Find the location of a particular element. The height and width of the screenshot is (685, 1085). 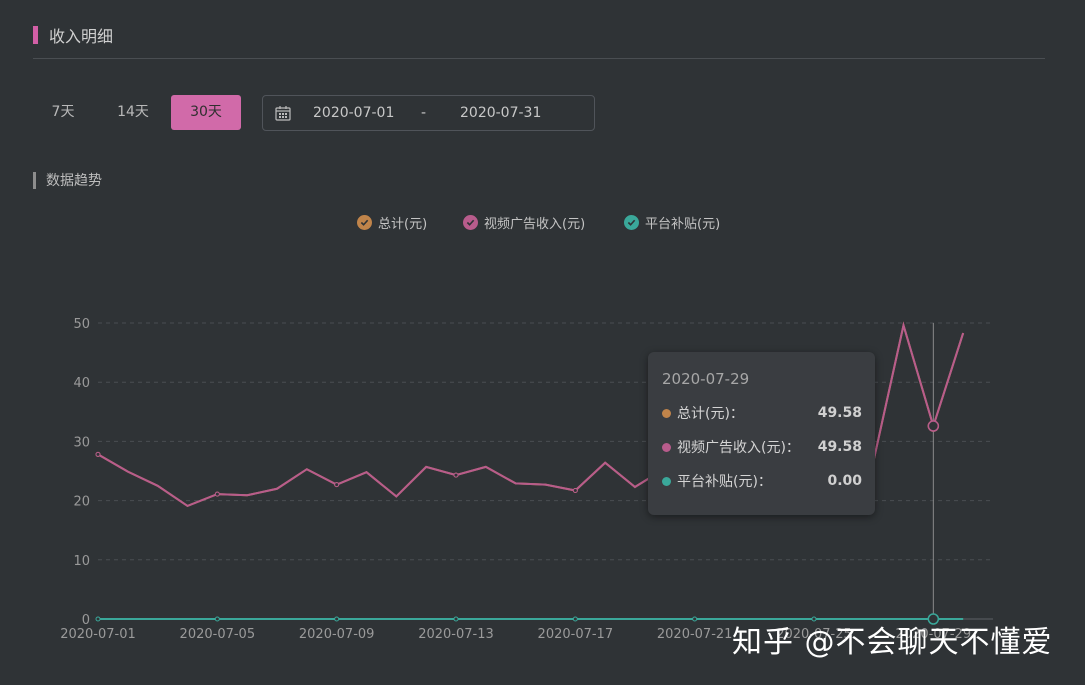

tooltip-row-ad: 视频广告收入(元)： 49.58 is located at coordinates (762, 447).